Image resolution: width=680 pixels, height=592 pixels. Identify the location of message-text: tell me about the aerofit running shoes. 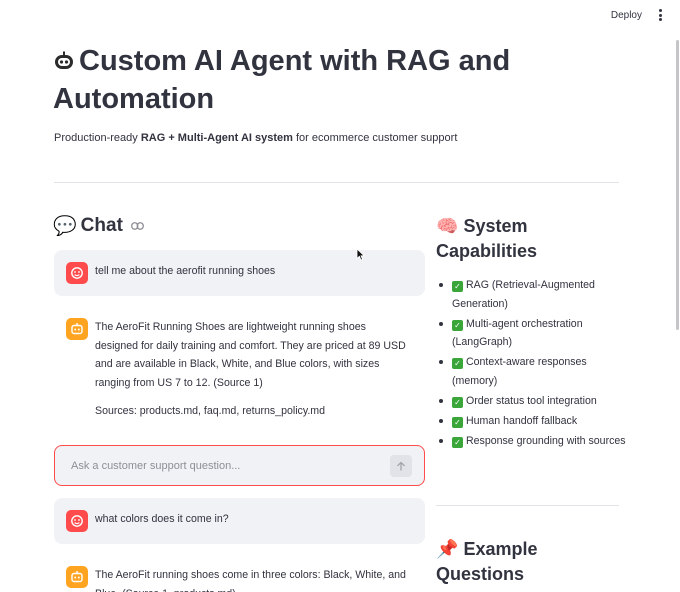
(185, 271).